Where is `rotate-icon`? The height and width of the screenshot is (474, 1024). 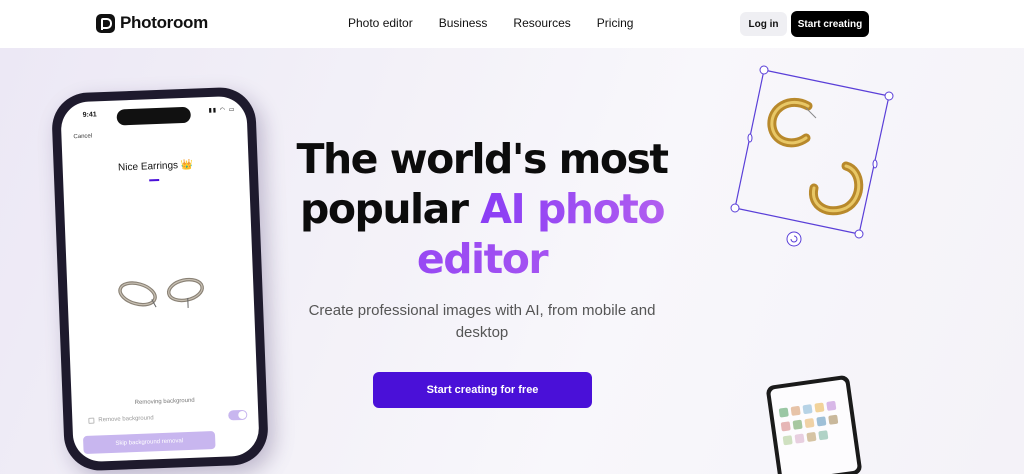 rotate-icon is located at coordinates (794, 239).